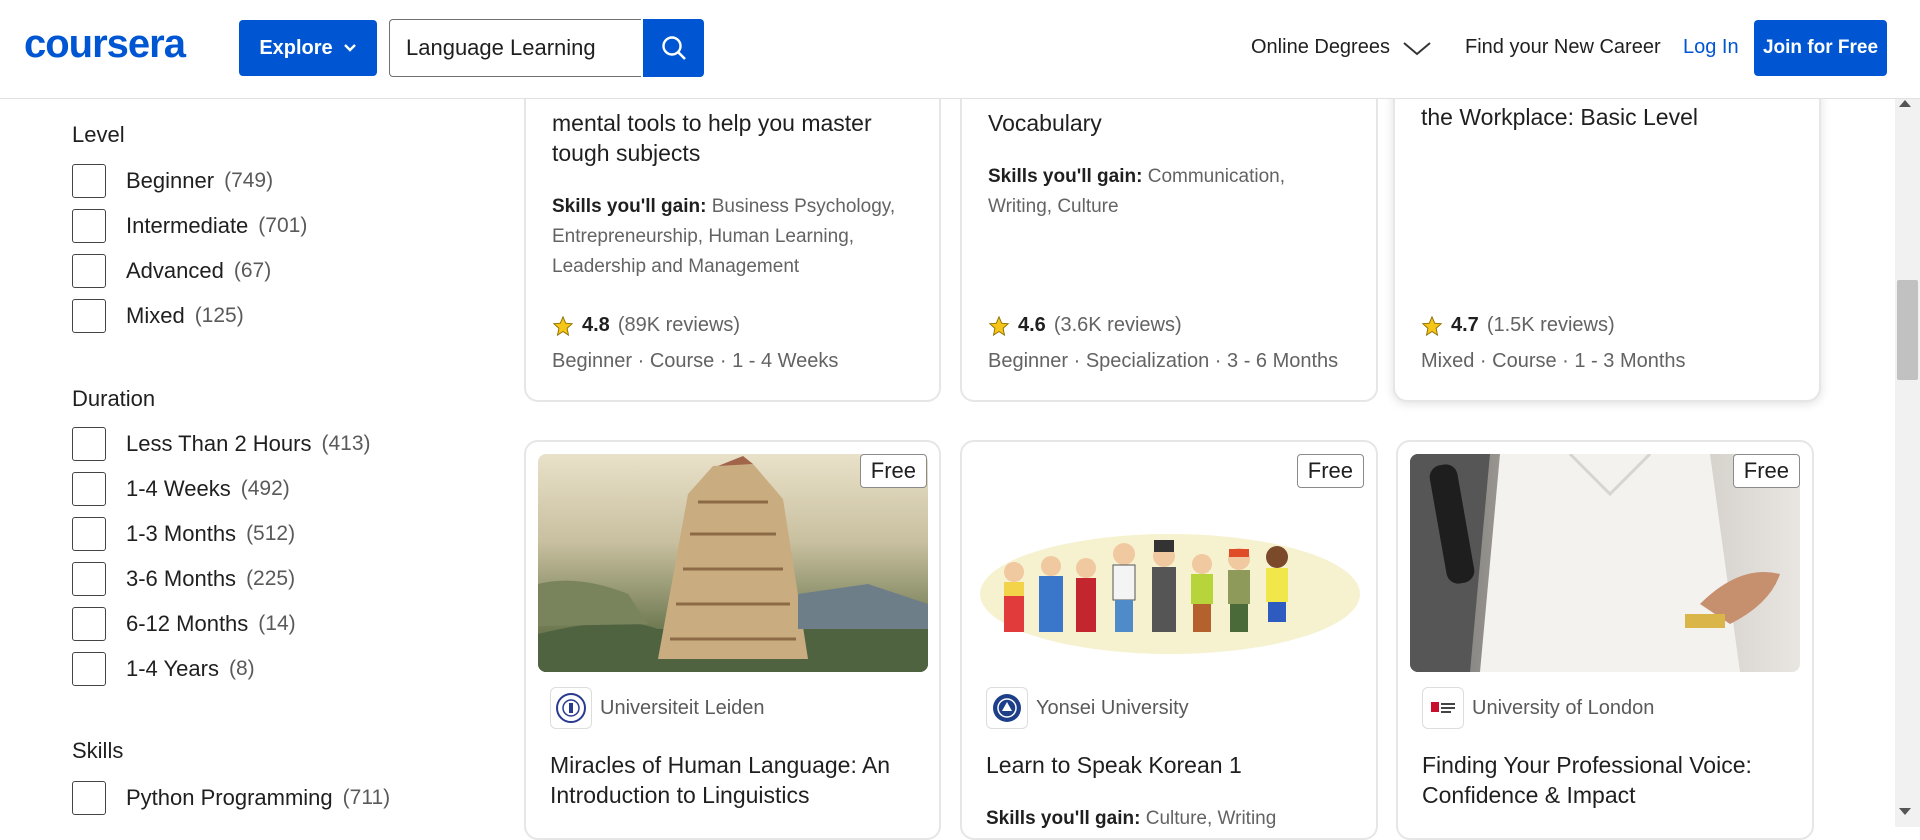 The image size is (1920, 840). Describe the element at coordinates (1443, 708) in the screenshot. I see `london-logo` at that location.